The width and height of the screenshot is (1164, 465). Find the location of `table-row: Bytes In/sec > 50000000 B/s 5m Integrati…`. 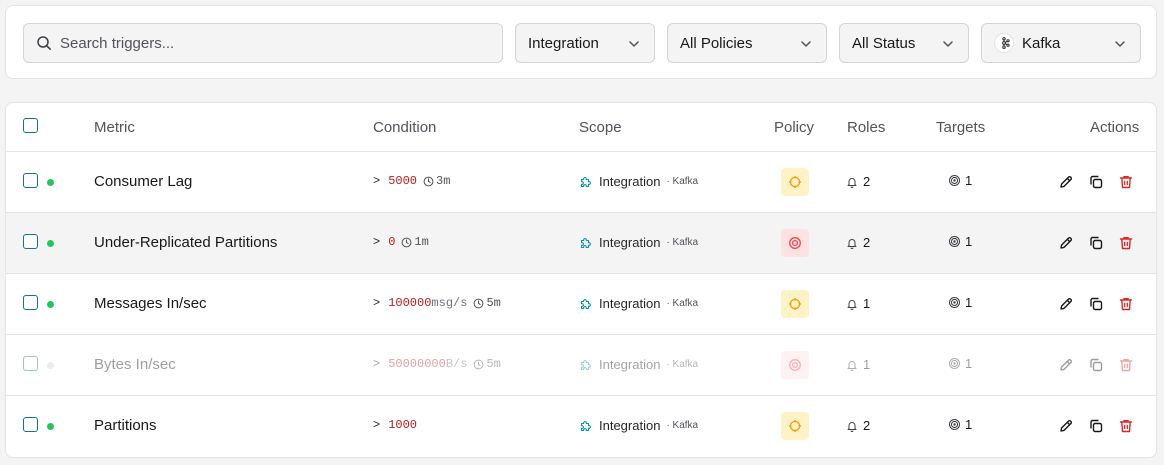

table-row: Bytes In/sec > 50000000 B/s 5m Integrati… is located at coordinates (581, 365).